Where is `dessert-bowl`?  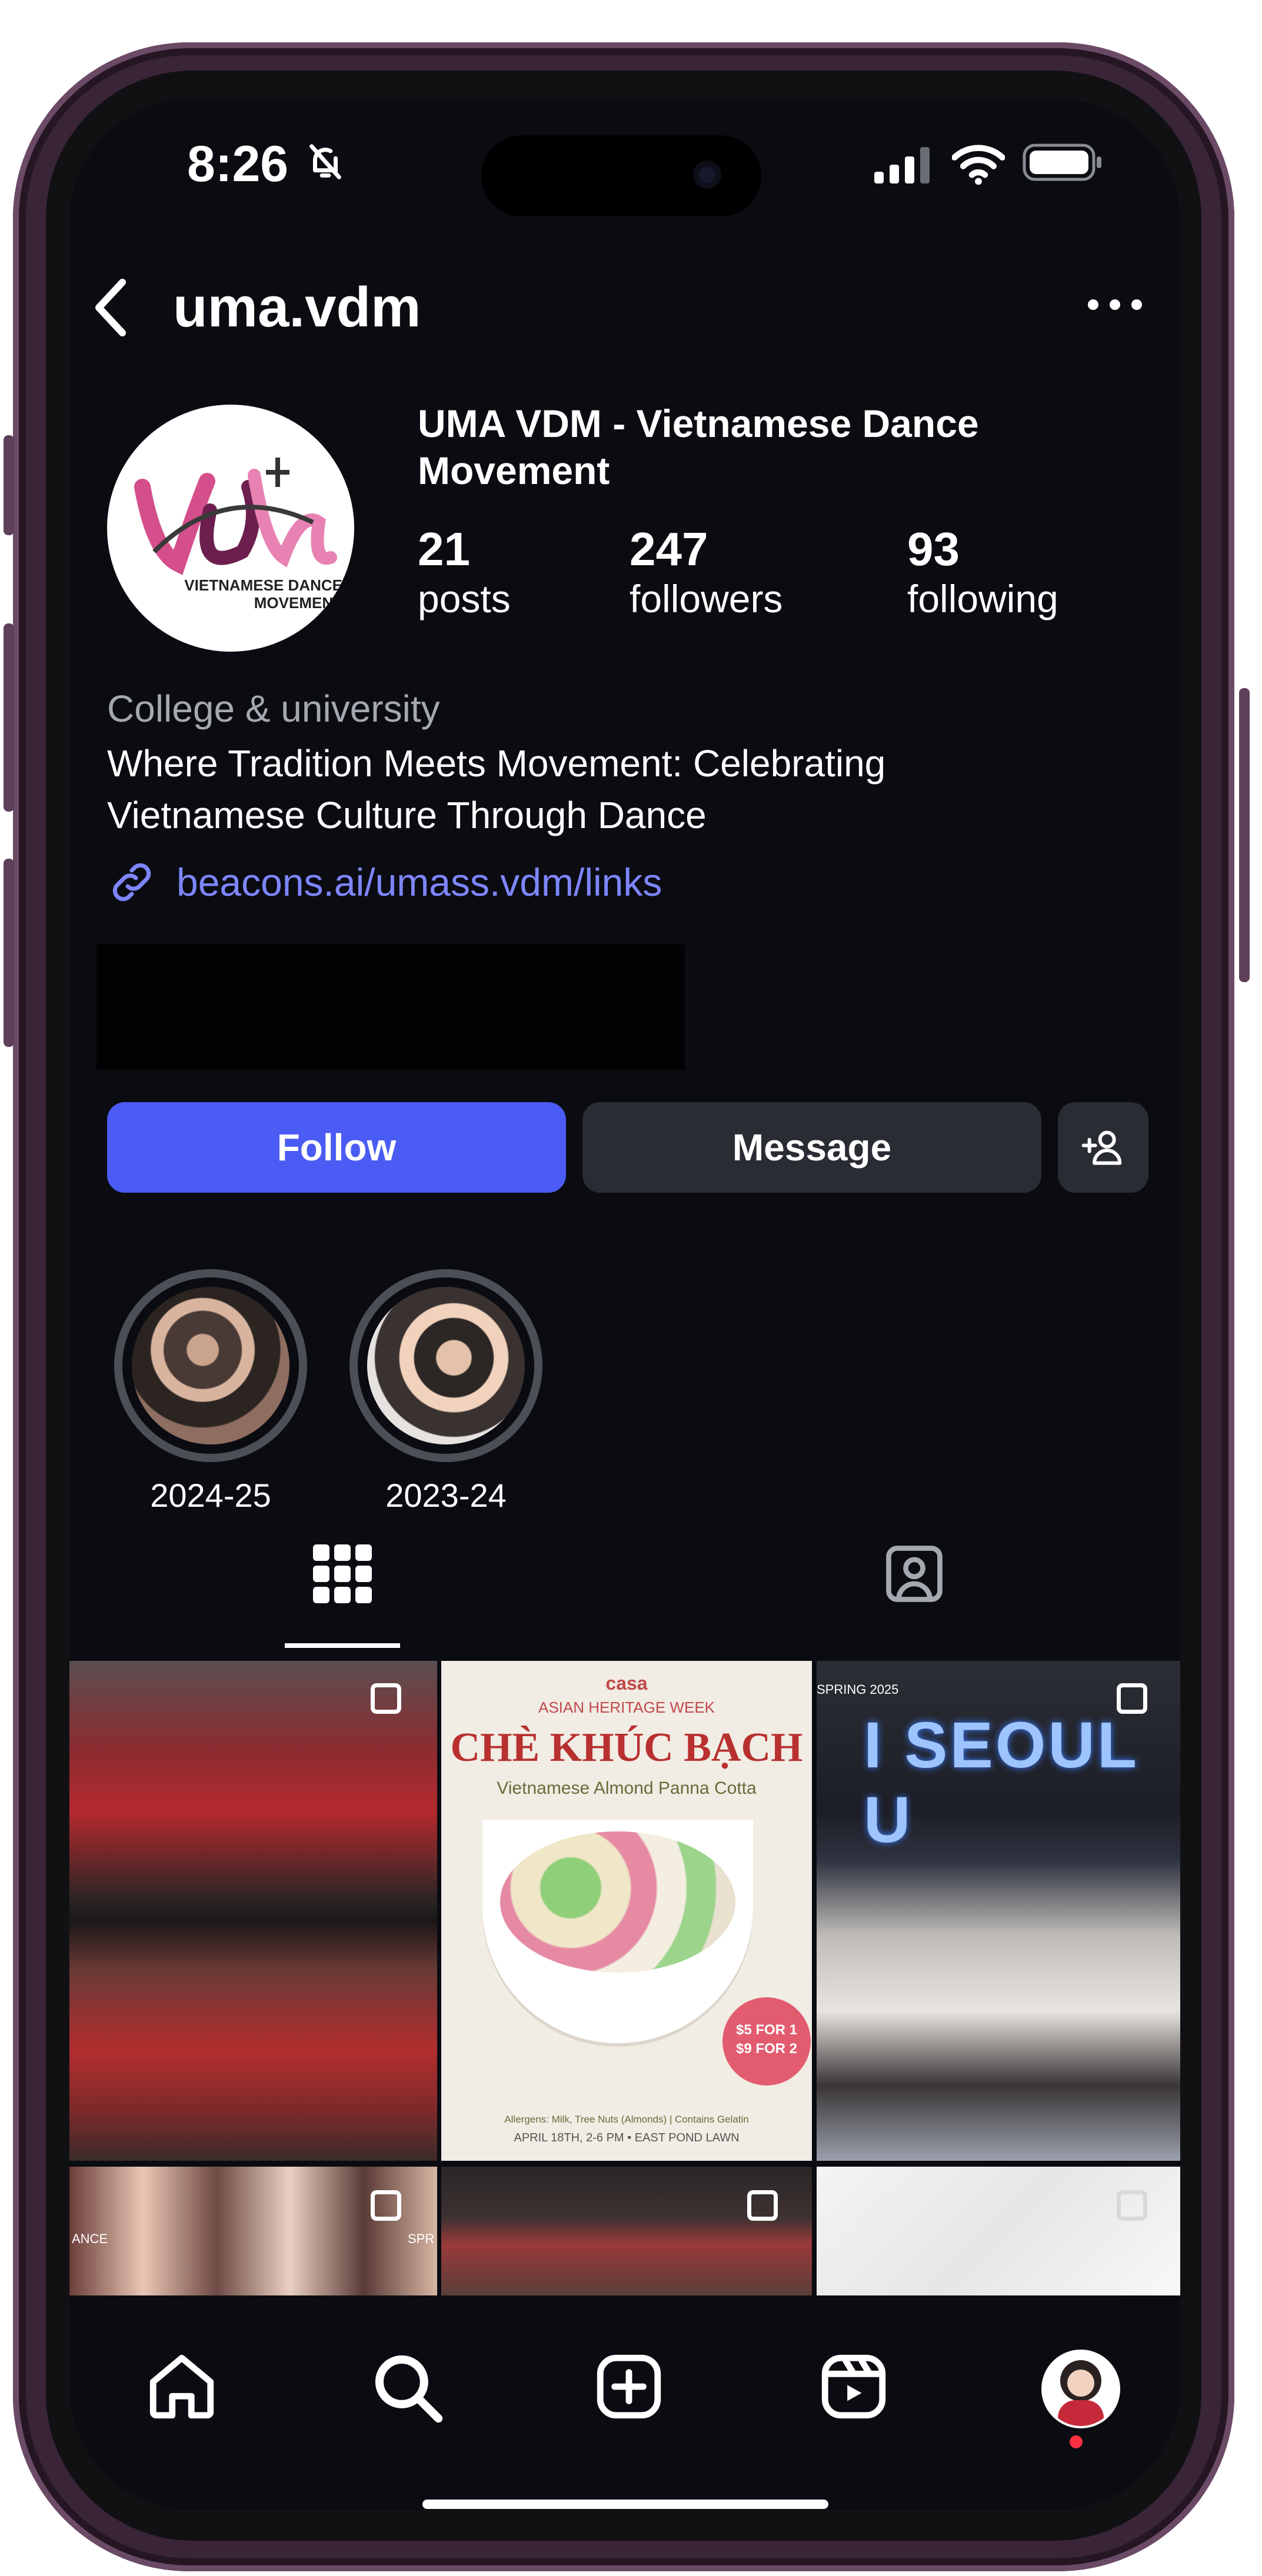 dessert-bowl is located at coordinates (617, 1931).